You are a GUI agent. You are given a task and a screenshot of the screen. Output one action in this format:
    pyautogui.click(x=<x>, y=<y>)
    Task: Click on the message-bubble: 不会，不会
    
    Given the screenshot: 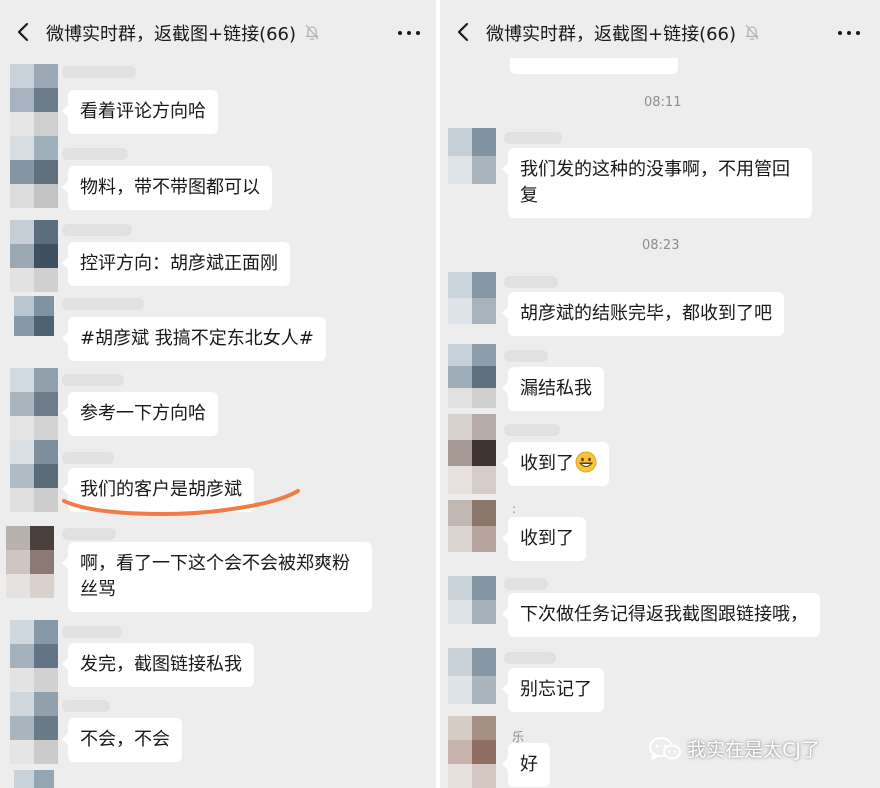 What is the action you would take?
    pyautogui.click(x=122, y=740)
    